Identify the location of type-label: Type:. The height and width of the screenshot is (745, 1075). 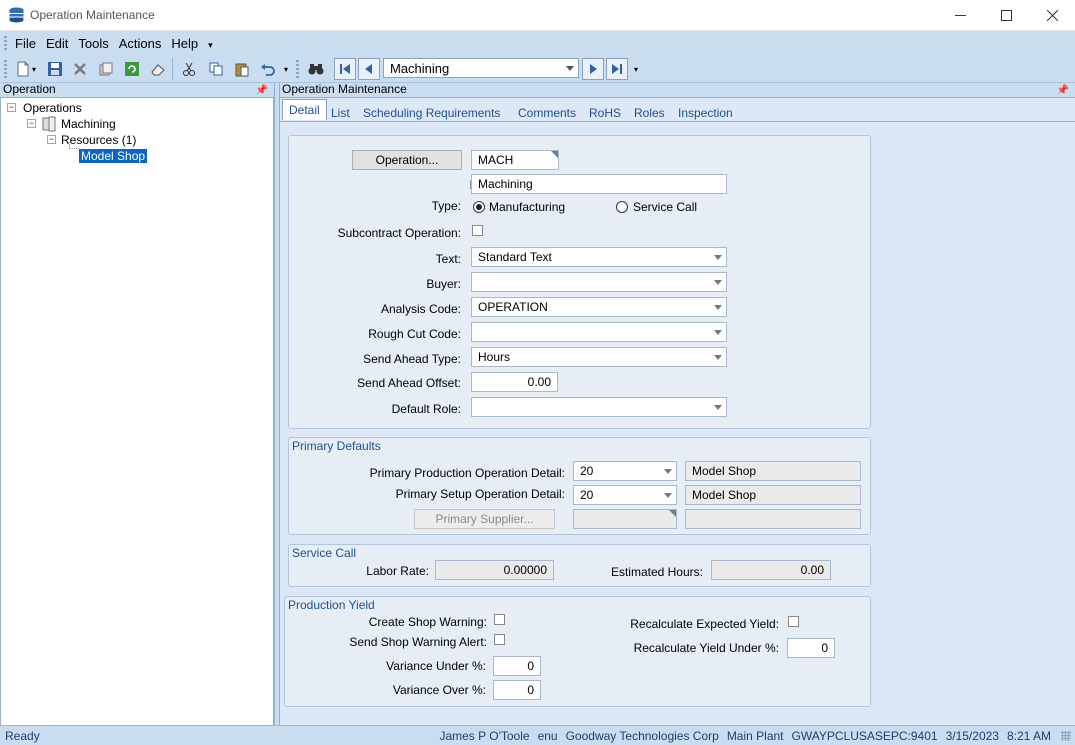
(446, 206).